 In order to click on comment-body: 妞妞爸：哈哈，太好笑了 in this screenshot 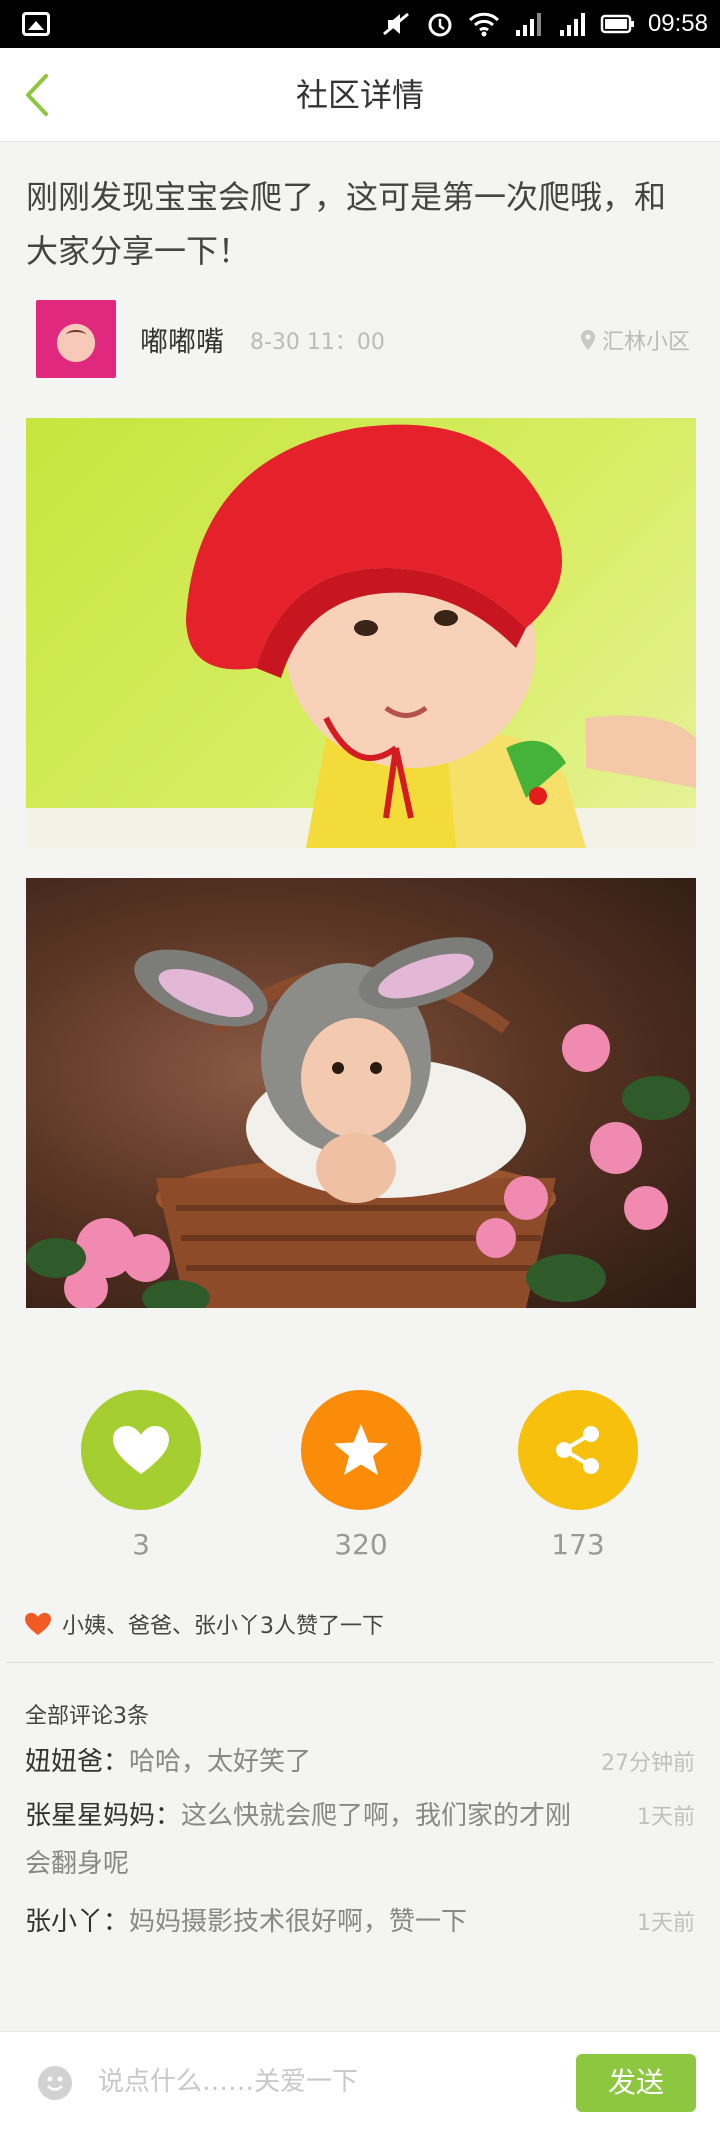, I will do `click(360, 1762)`.